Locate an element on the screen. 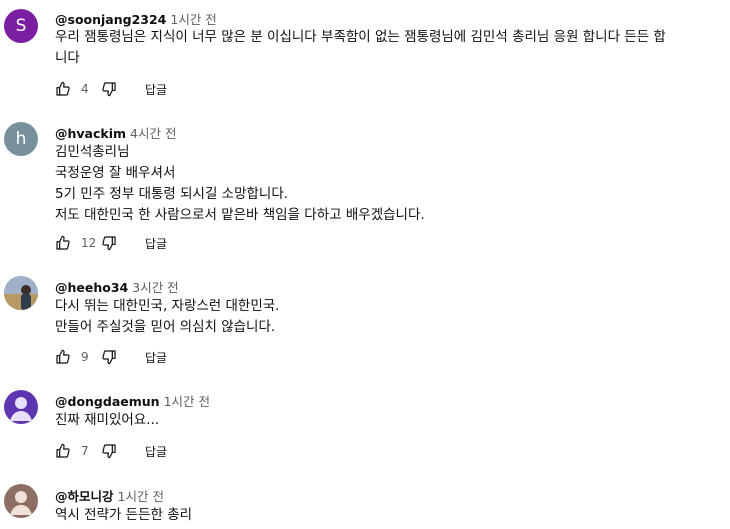 The height and width of the screenshot is (529, 730). comment-author: @dongdaemun is located at coordinates (107, 401).